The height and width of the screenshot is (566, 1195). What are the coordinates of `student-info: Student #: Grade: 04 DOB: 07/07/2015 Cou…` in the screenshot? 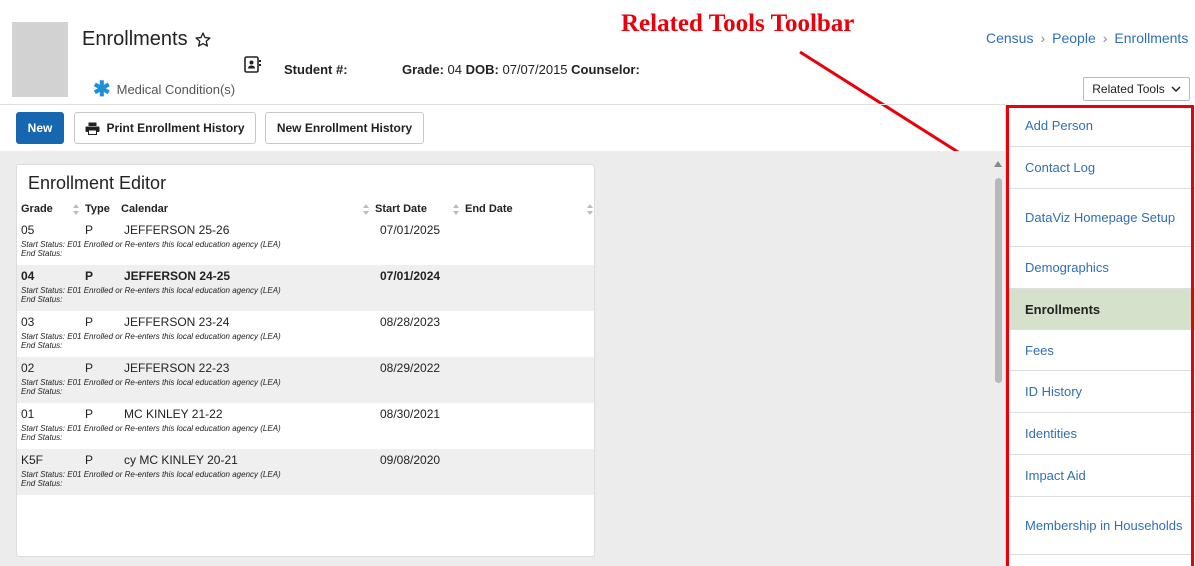 It's located at (462, 69).